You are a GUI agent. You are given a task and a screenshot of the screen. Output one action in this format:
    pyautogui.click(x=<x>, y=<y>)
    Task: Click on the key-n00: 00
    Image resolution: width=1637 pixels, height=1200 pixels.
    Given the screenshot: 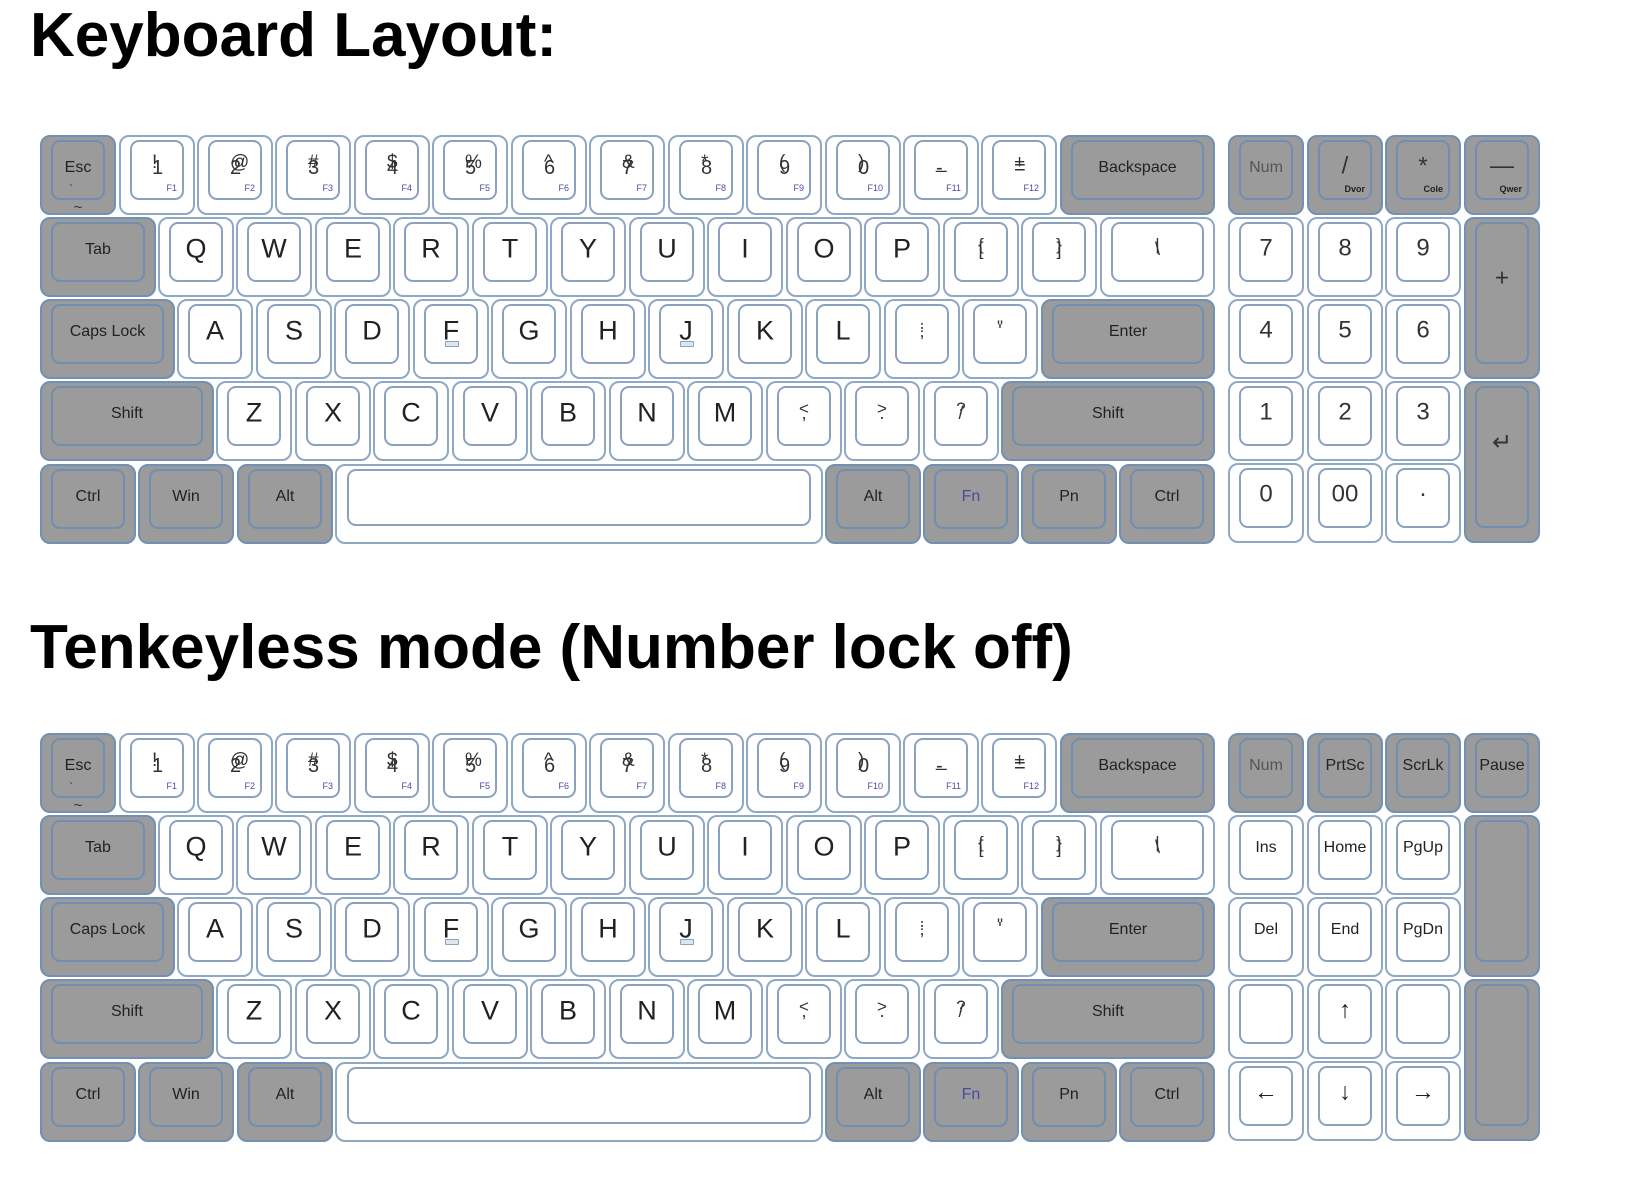 What is the action you would take?
    pyautogui.click(x=1345, y=503)
    